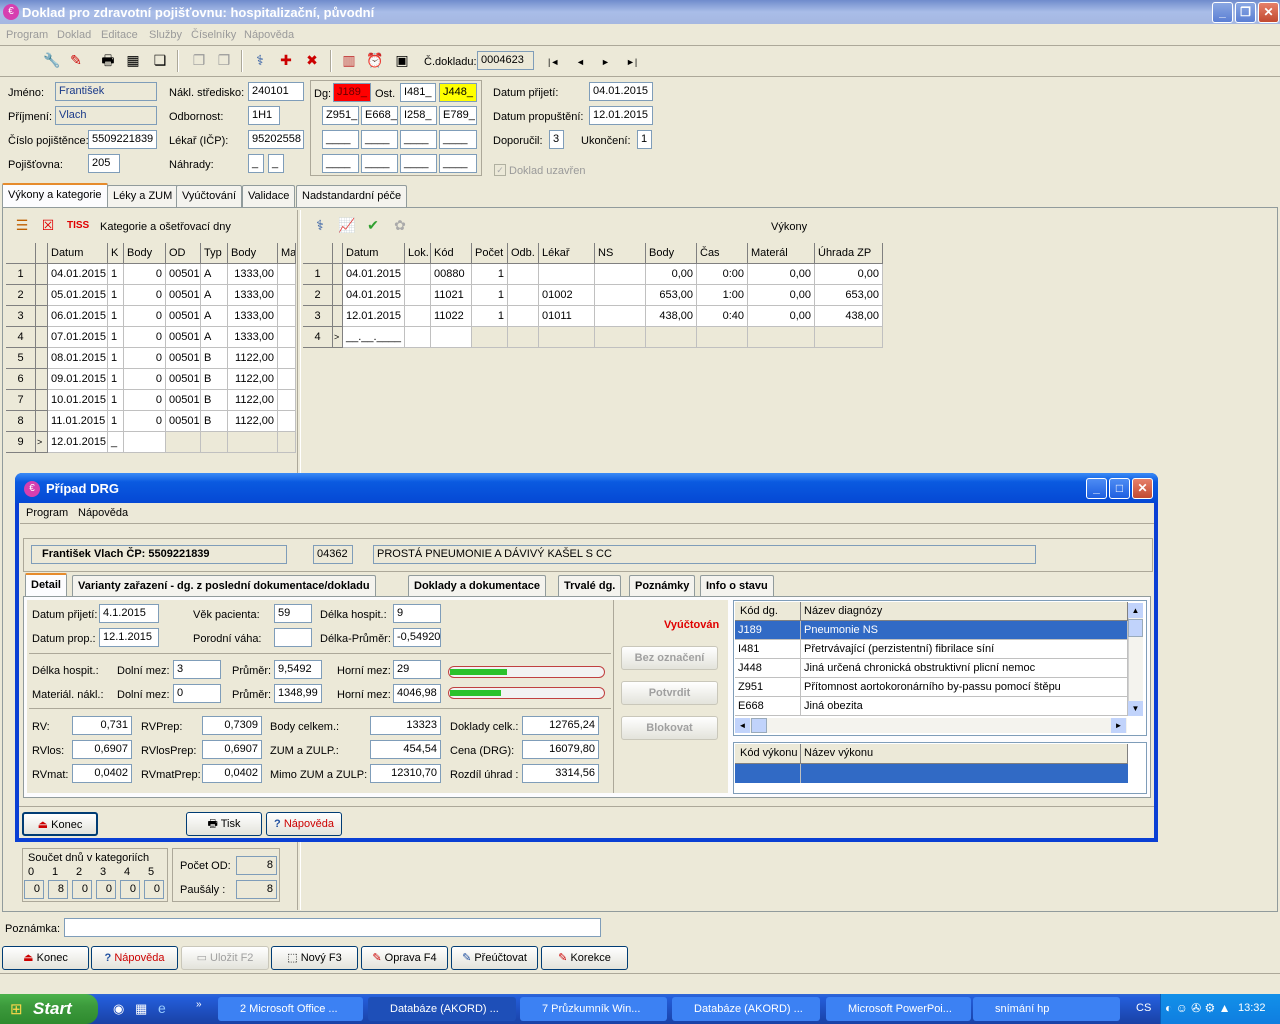 This screenshot has width=1280, height=1024. Describe the element at coordinates (374, 253) in the screenshot. I see `right-col-0: Datum` at that location.